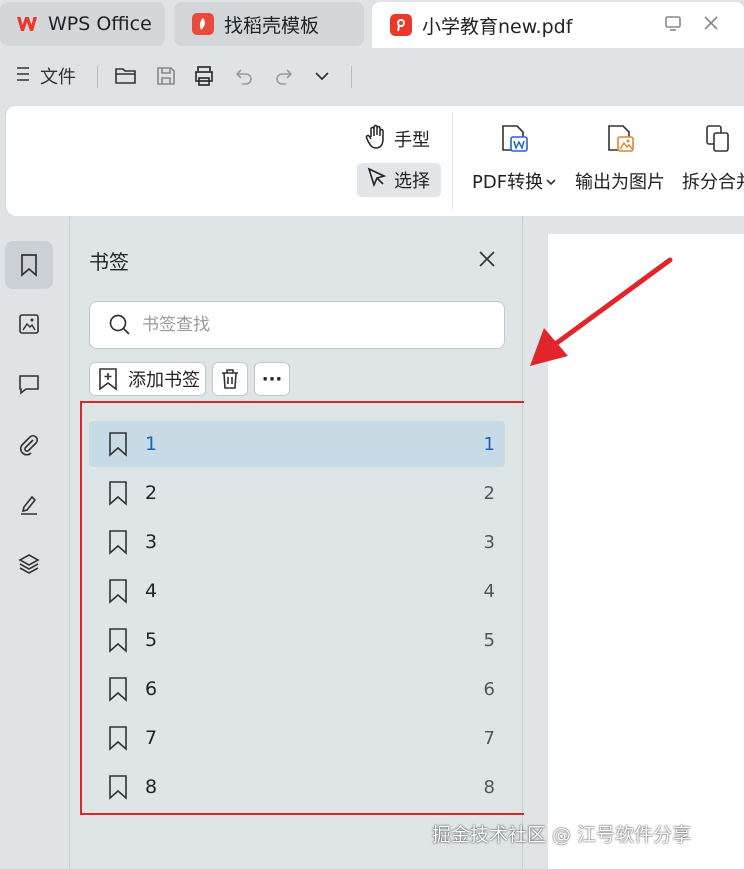  Describe the element at coordinates (109, 262) in the screenshot. I see `panel-title: 书签` at that location.